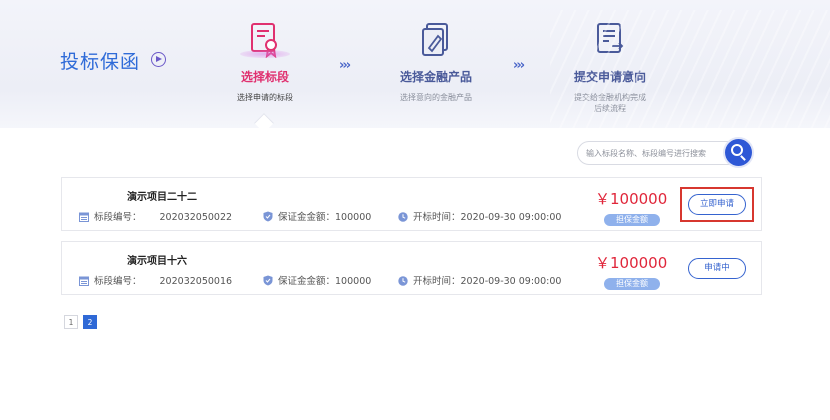 Image resolution: width=830 pixels, height=420 pixels. What do you see at coordinates (610, 68) in the screenshot?
I see `step-submit-intention: 提交申请意向 提交给金融机构完成 后续流程` at bounding box center [610, 68].